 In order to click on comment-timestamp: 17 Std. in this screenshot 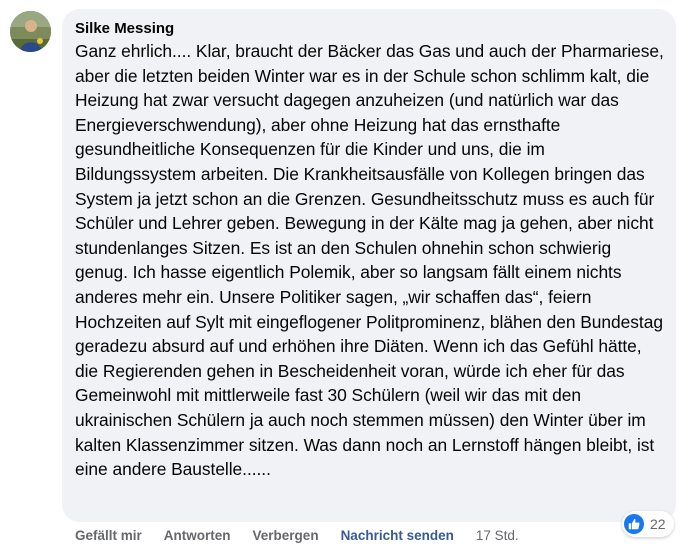, I will do `click(497, 535)`.